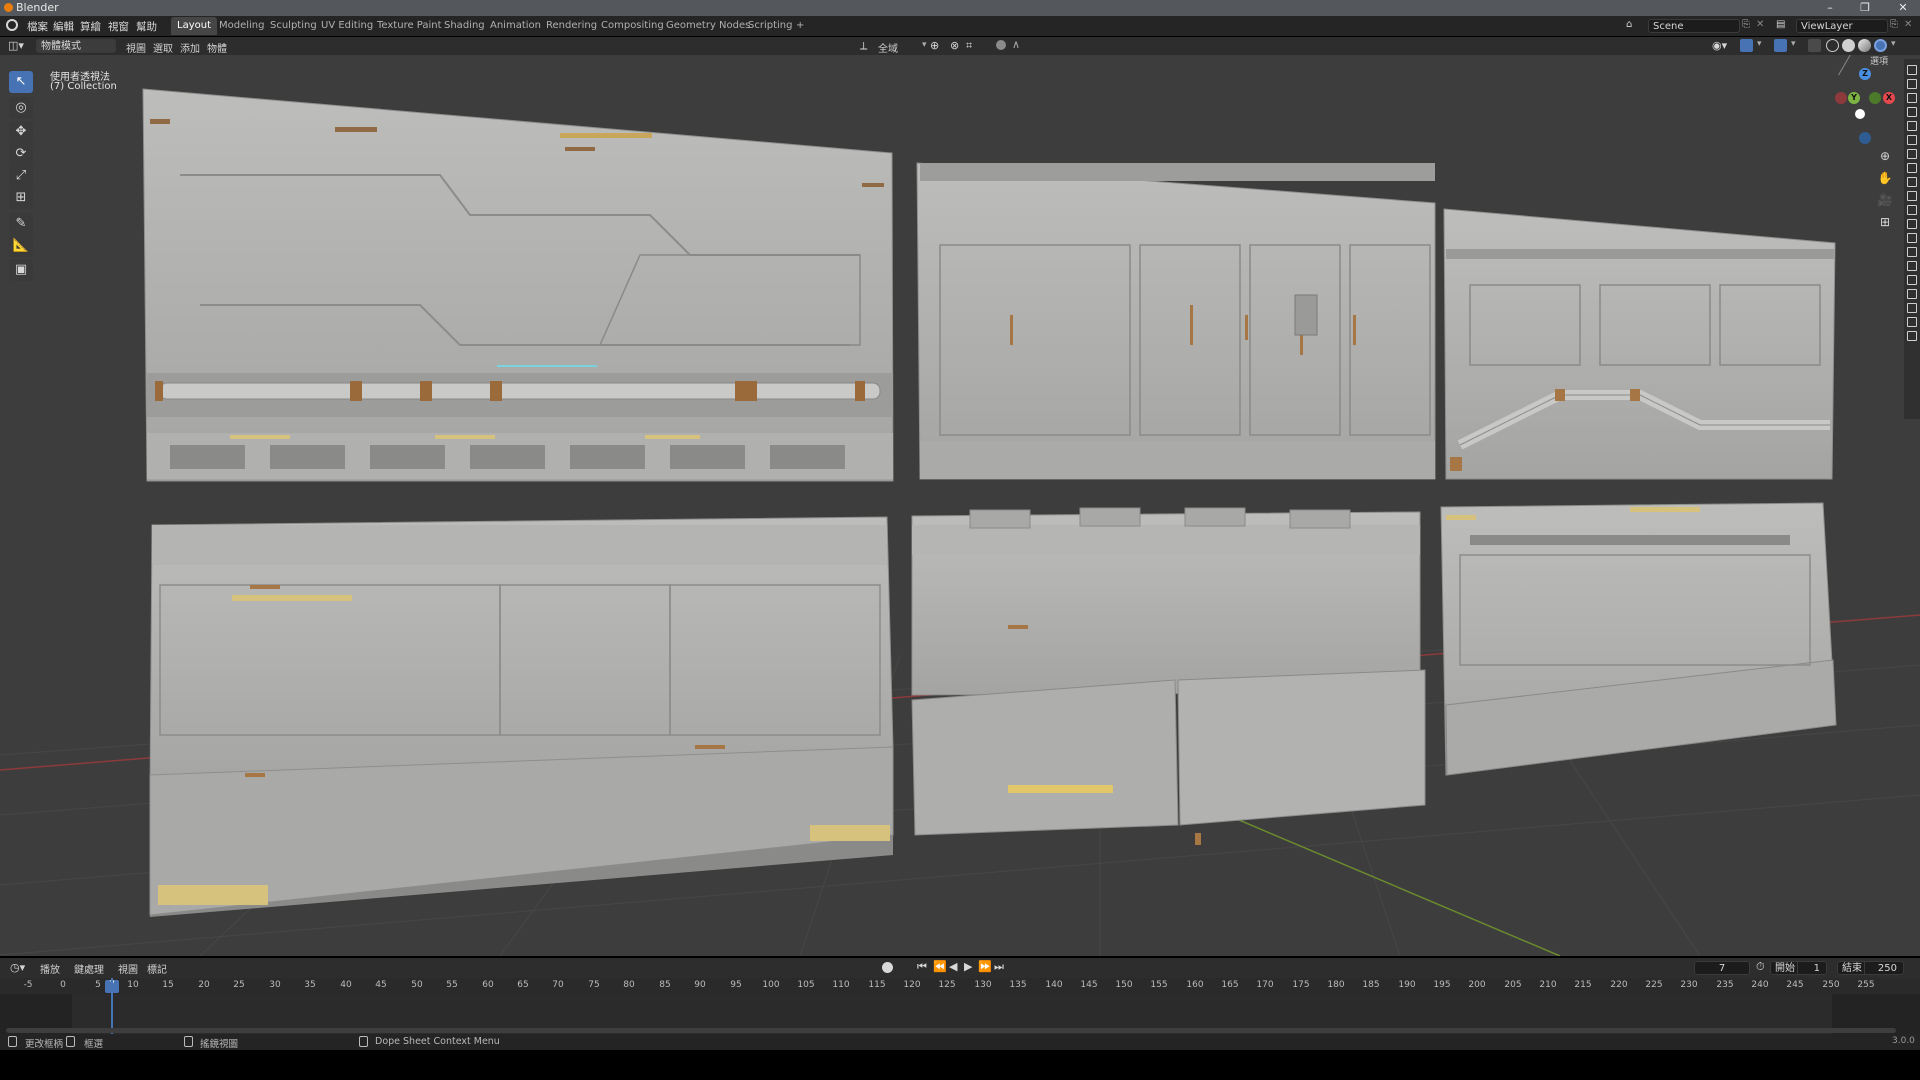 The image size is (1920, 1080). What do you see at coordinates (957, 46) in the screenshot?
I see `snap-icon: ⊗` at bounding box center [957, 46].